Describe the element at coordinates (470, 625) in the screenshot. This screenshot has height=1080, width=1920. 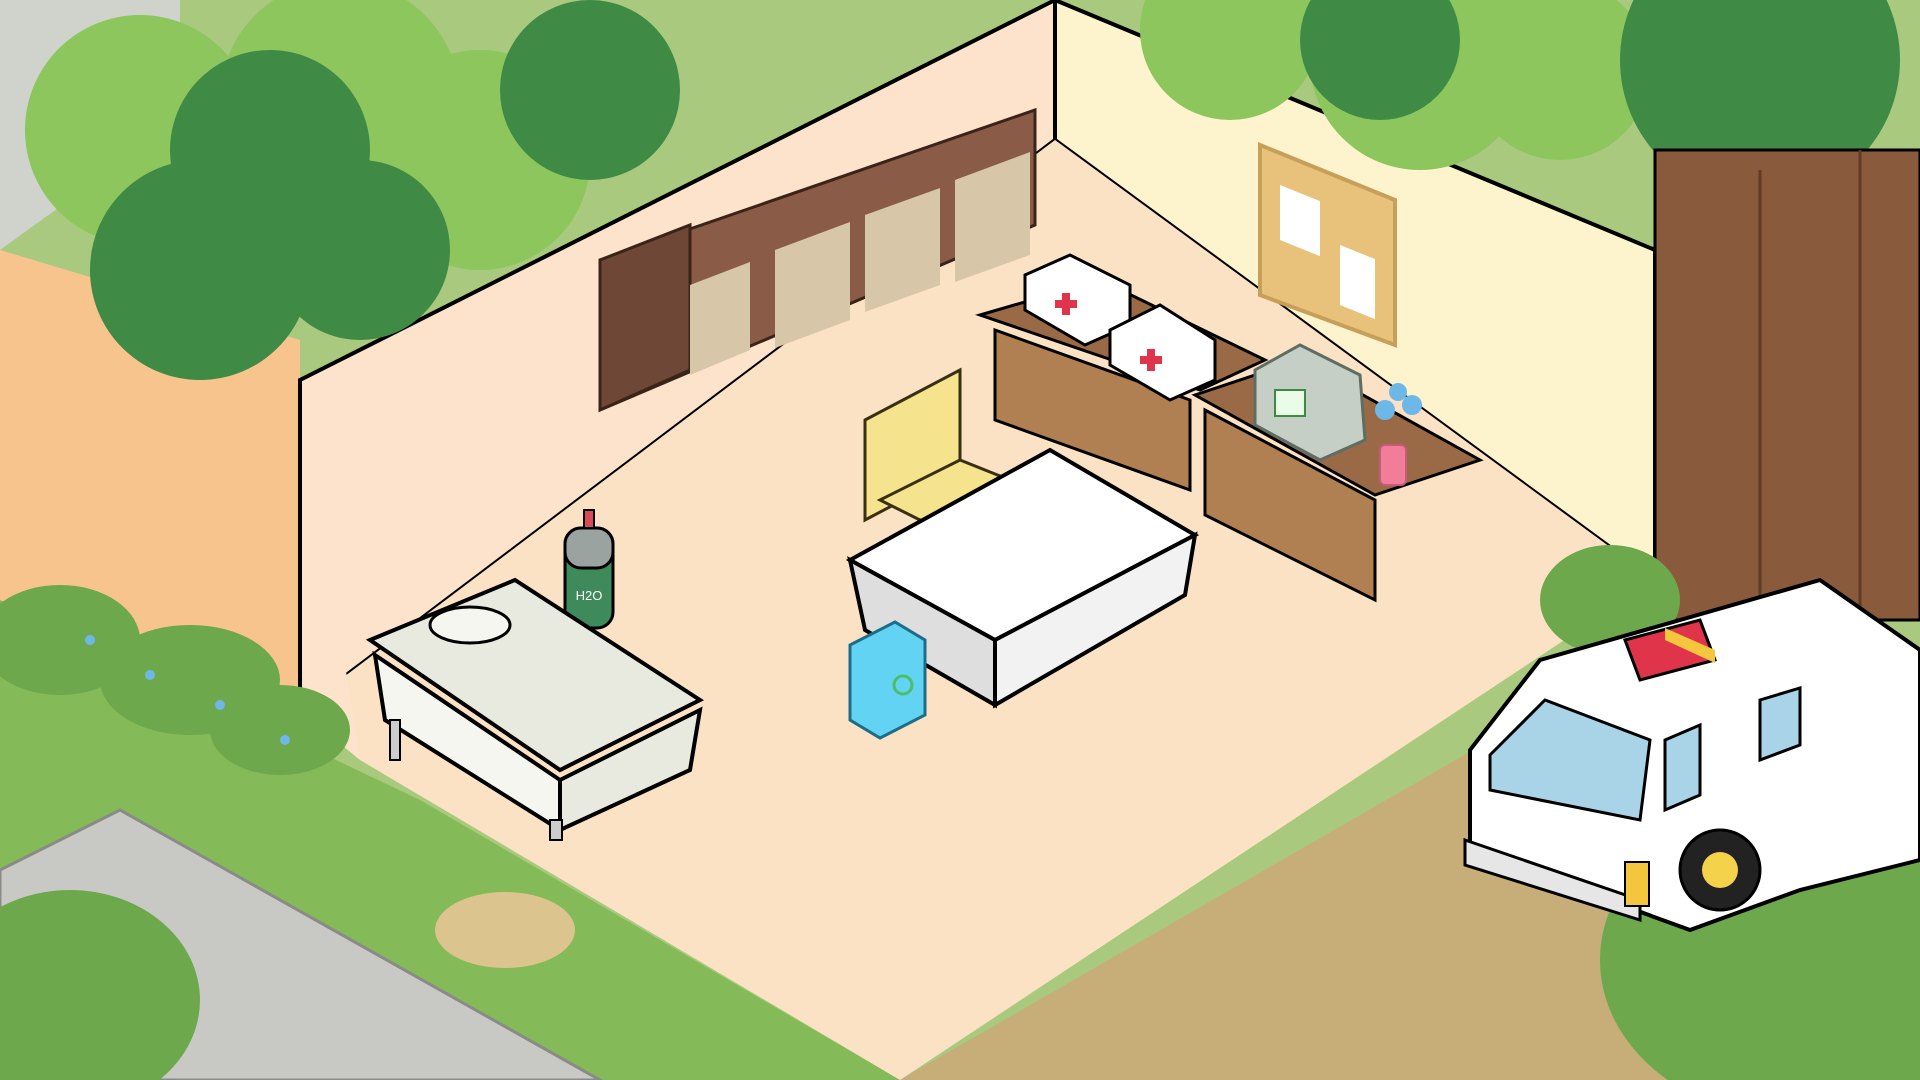
I see `pillow` at that location.